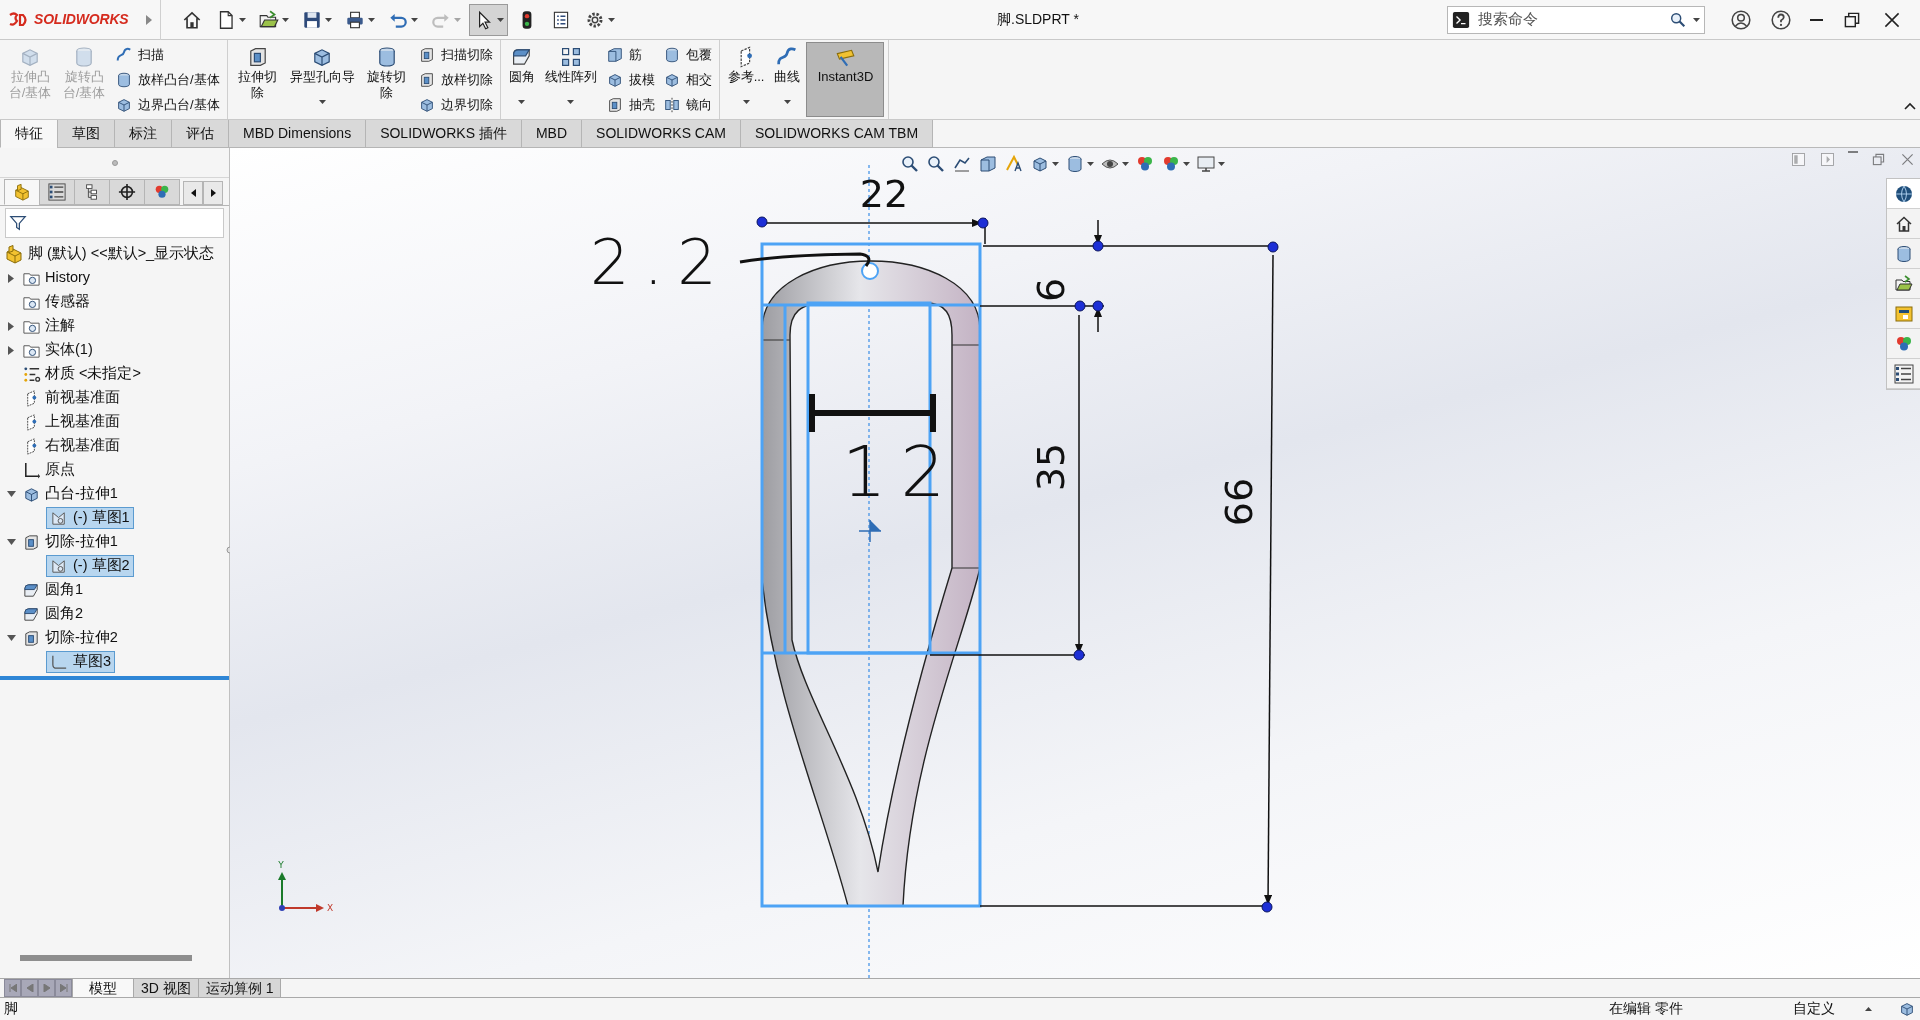  What do you see at coordinates (29, 134) in the screenshot?
I see `command-tab: 特征` at bounding box center [29, 134].